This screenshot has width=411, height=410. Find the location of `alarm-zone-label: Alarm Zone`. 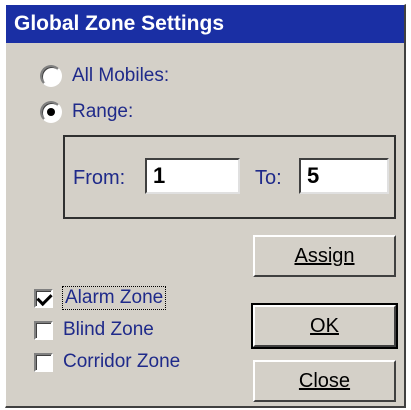

alarm-zone-label: Alarm Zone is located at coordinates (114, 298).